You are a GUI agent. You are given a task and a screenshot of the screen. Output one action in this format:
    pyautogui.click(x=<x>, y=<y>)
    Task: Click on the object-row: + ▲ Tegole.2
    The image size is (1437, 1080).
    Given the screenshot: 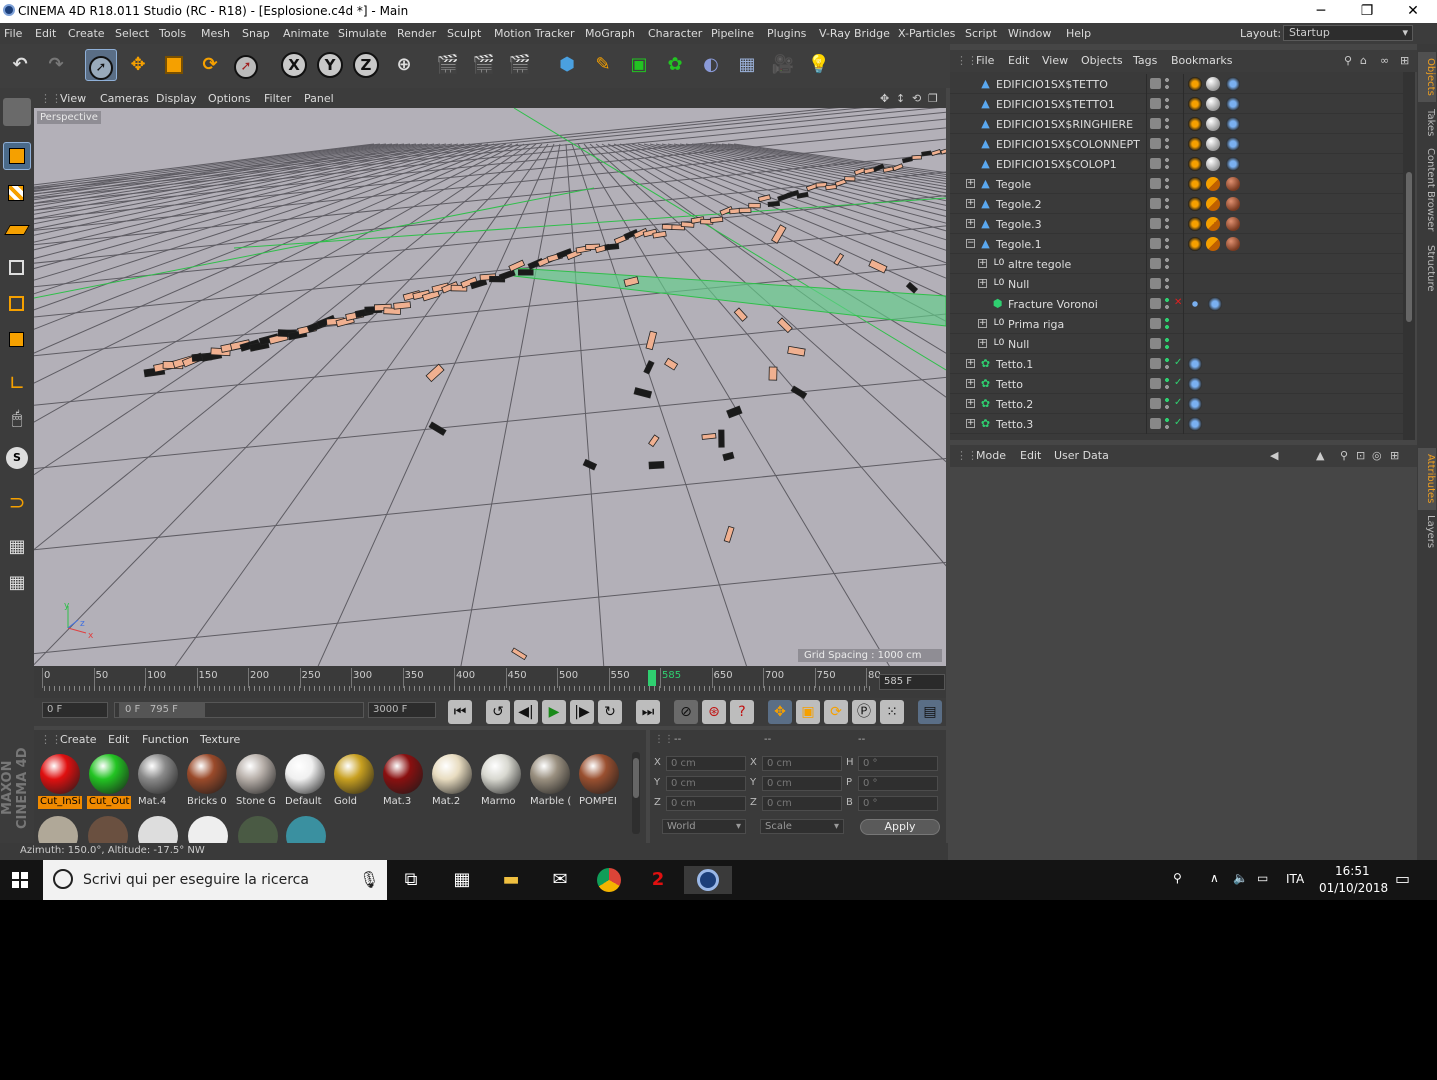 What is the action you would take?
    pyautogui.click(x=1176, y=204)
    